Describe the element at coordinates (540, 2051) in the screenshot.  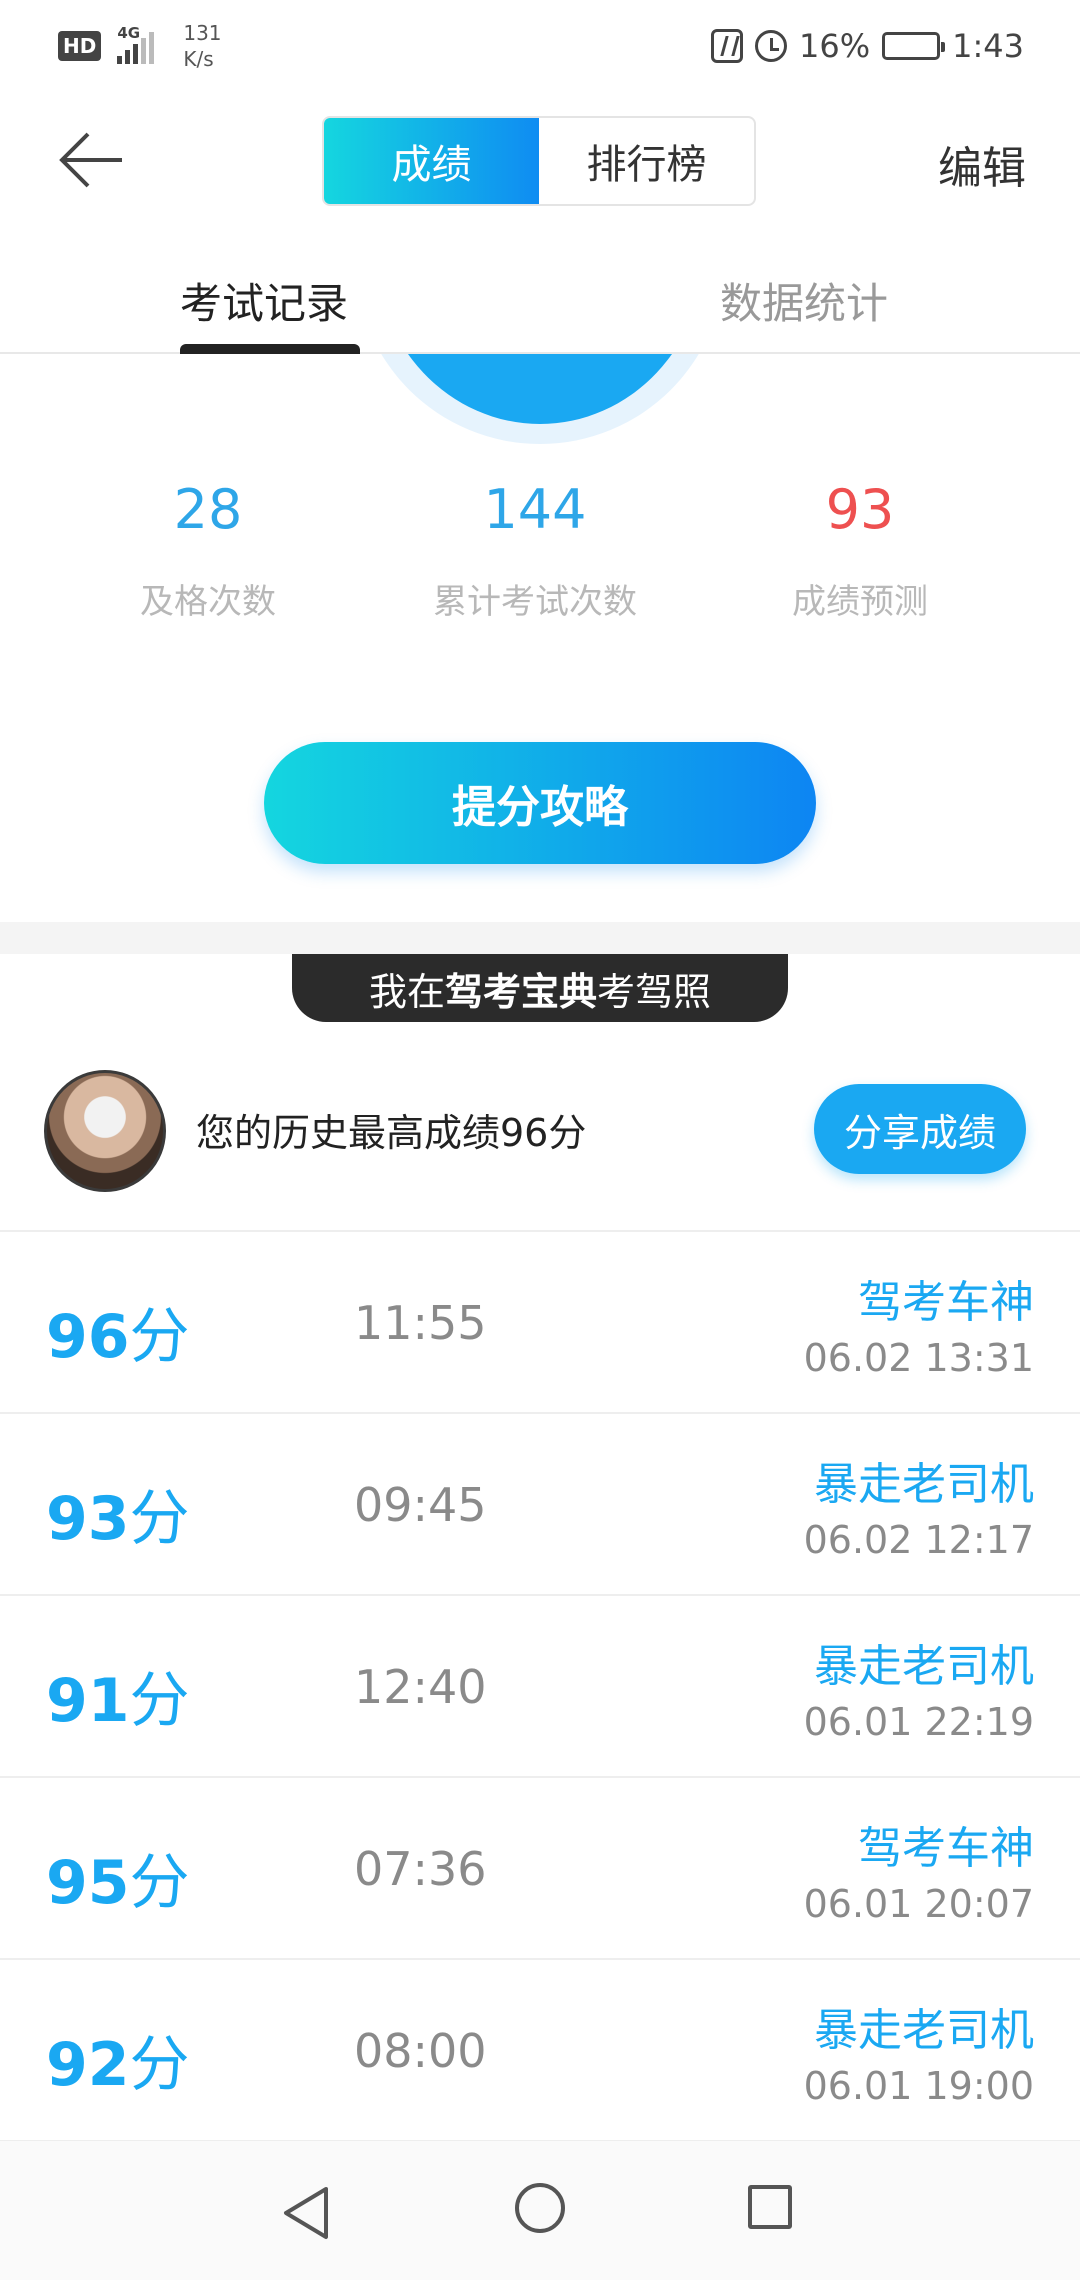
I see `record-row: 92分 08:00 暴走老司机 06.01 19:00` at that location.